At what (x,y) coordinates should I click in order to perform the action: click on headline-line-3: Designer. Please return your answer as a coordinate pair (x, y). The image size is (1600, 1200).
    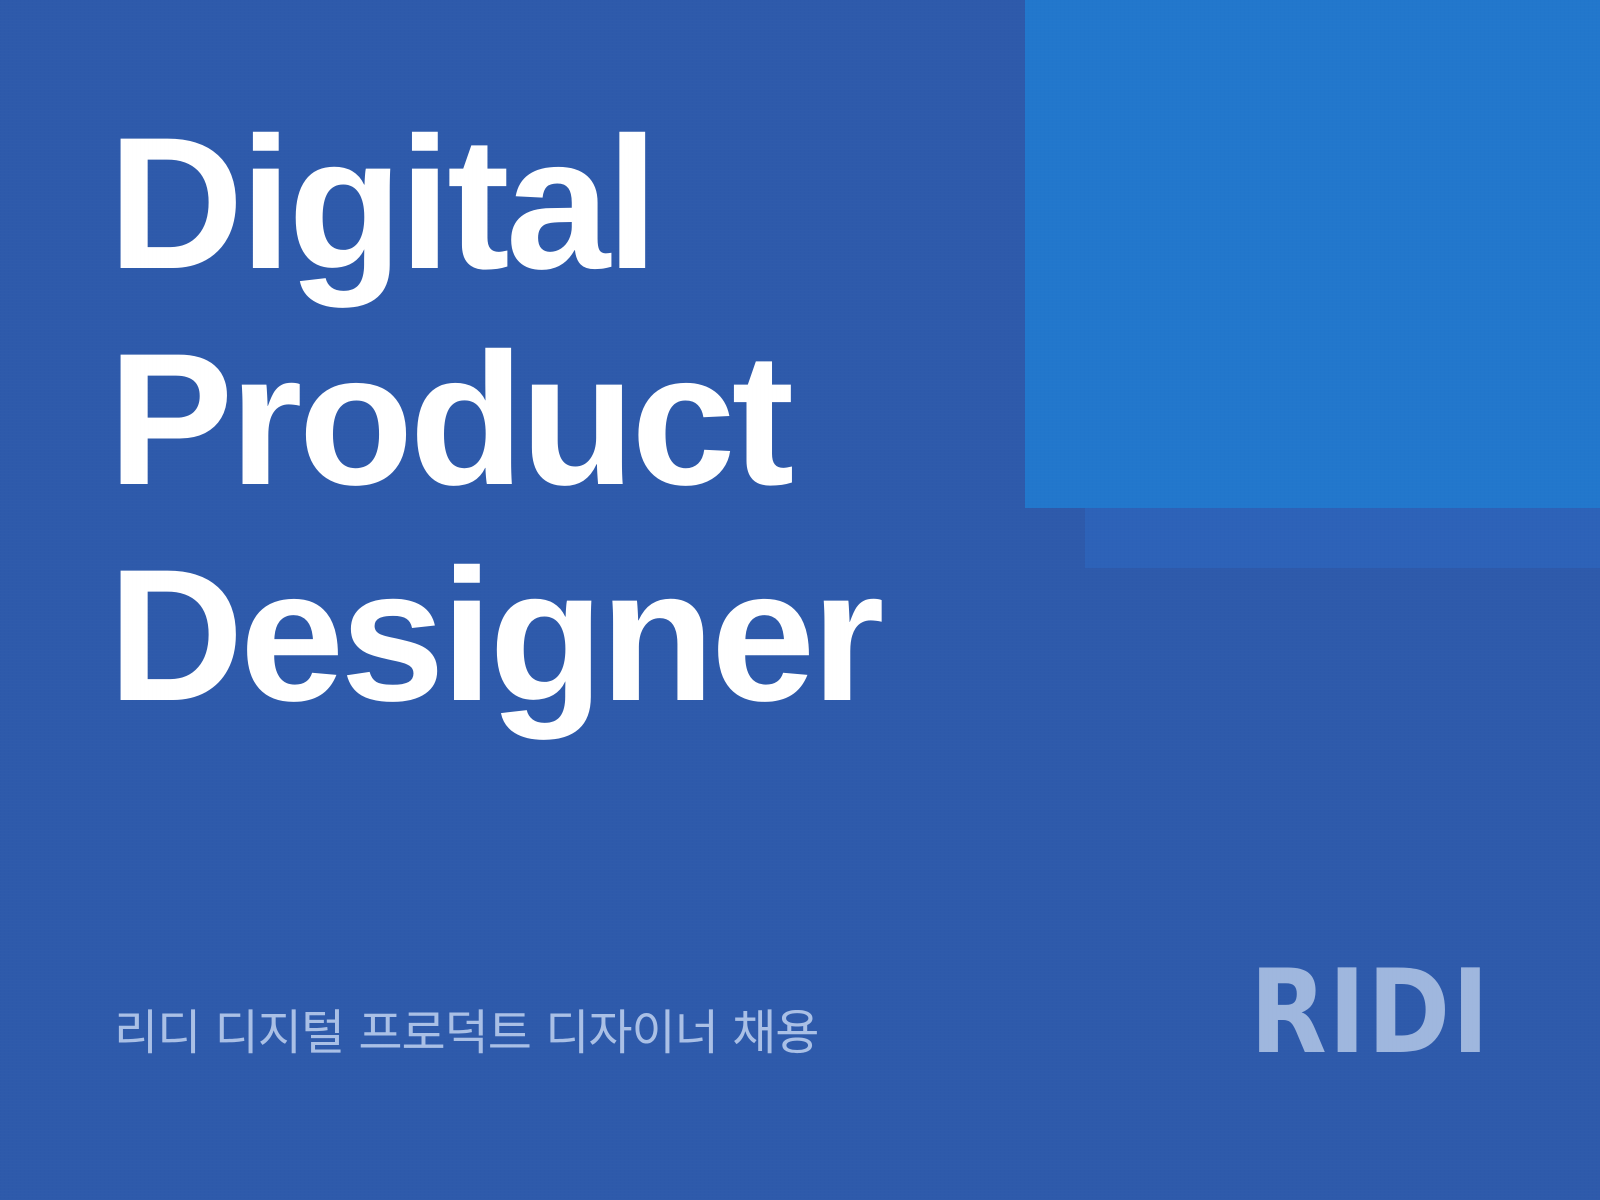
    Looking at the image, I should click on (496, 635).